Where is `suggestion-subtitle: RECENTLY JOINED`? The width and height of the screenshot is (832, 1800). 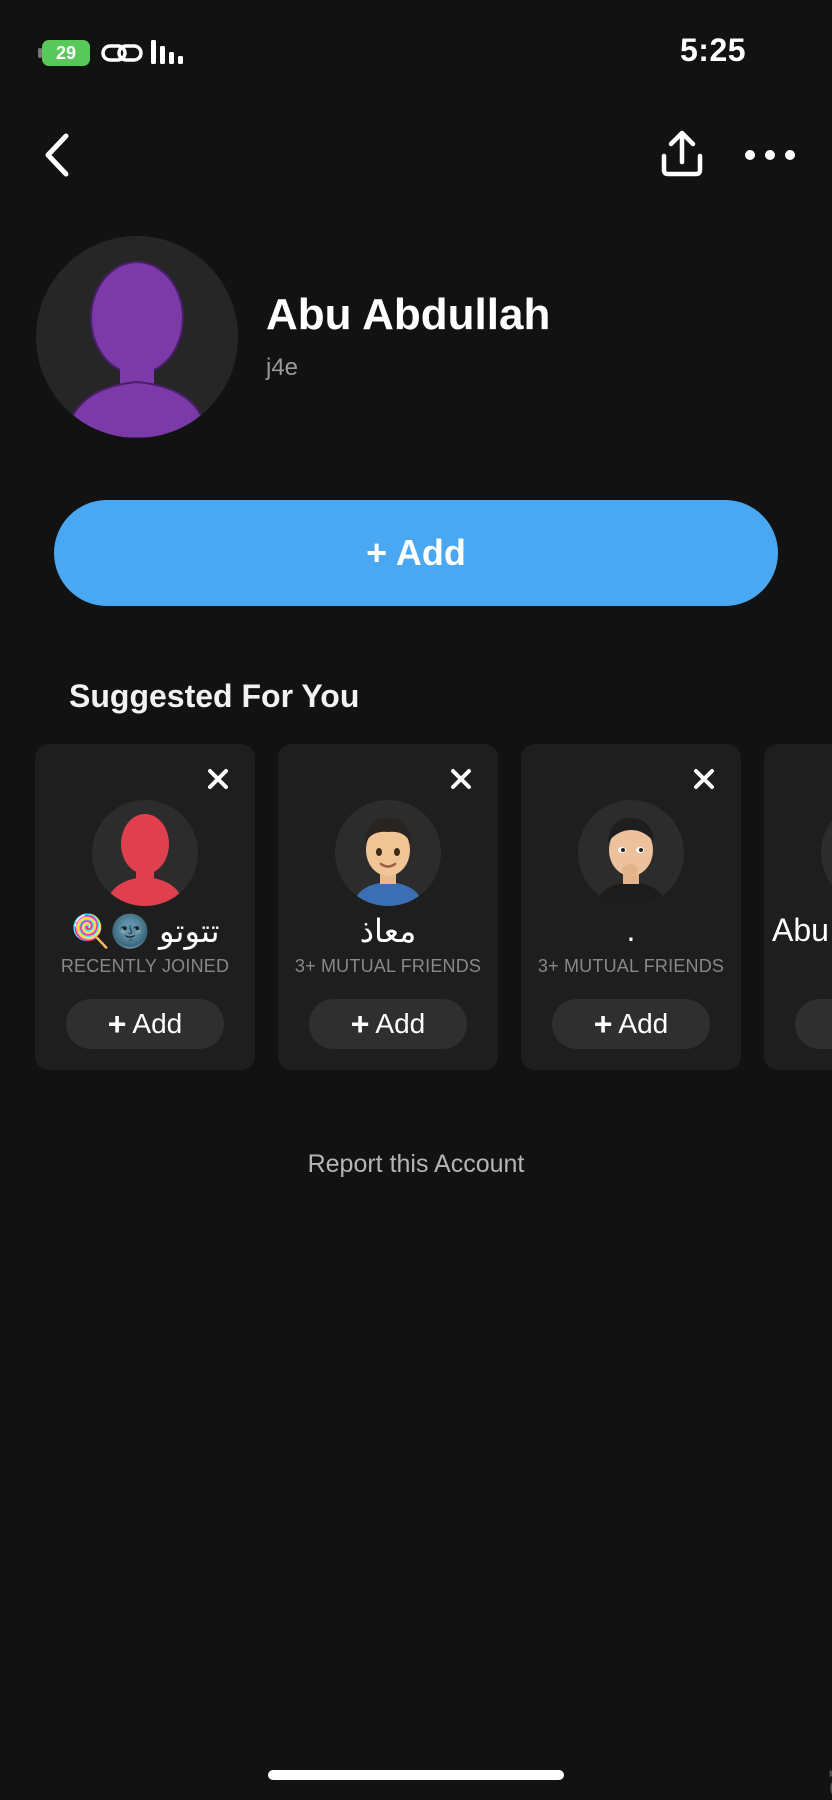
suggestion-subtitle: RECENTLY JOINED is located at coordinates (145, 966).